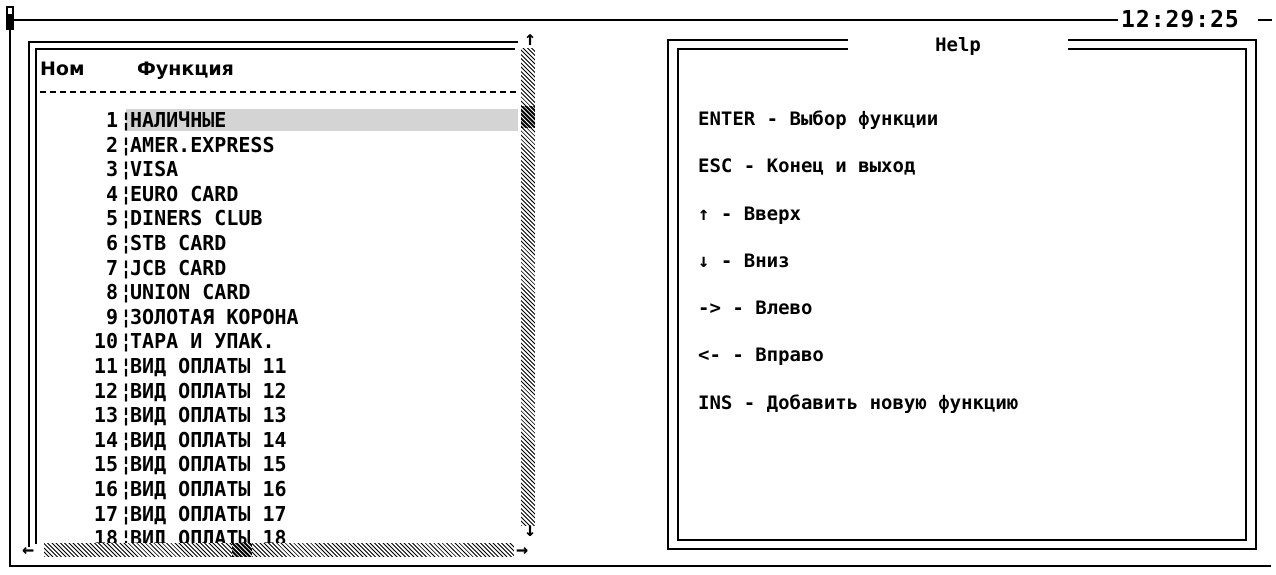 This screenshot has height=575, width=1276. I want to click on list-item: 7 ¦ JCB CARD, so click(279, 268).